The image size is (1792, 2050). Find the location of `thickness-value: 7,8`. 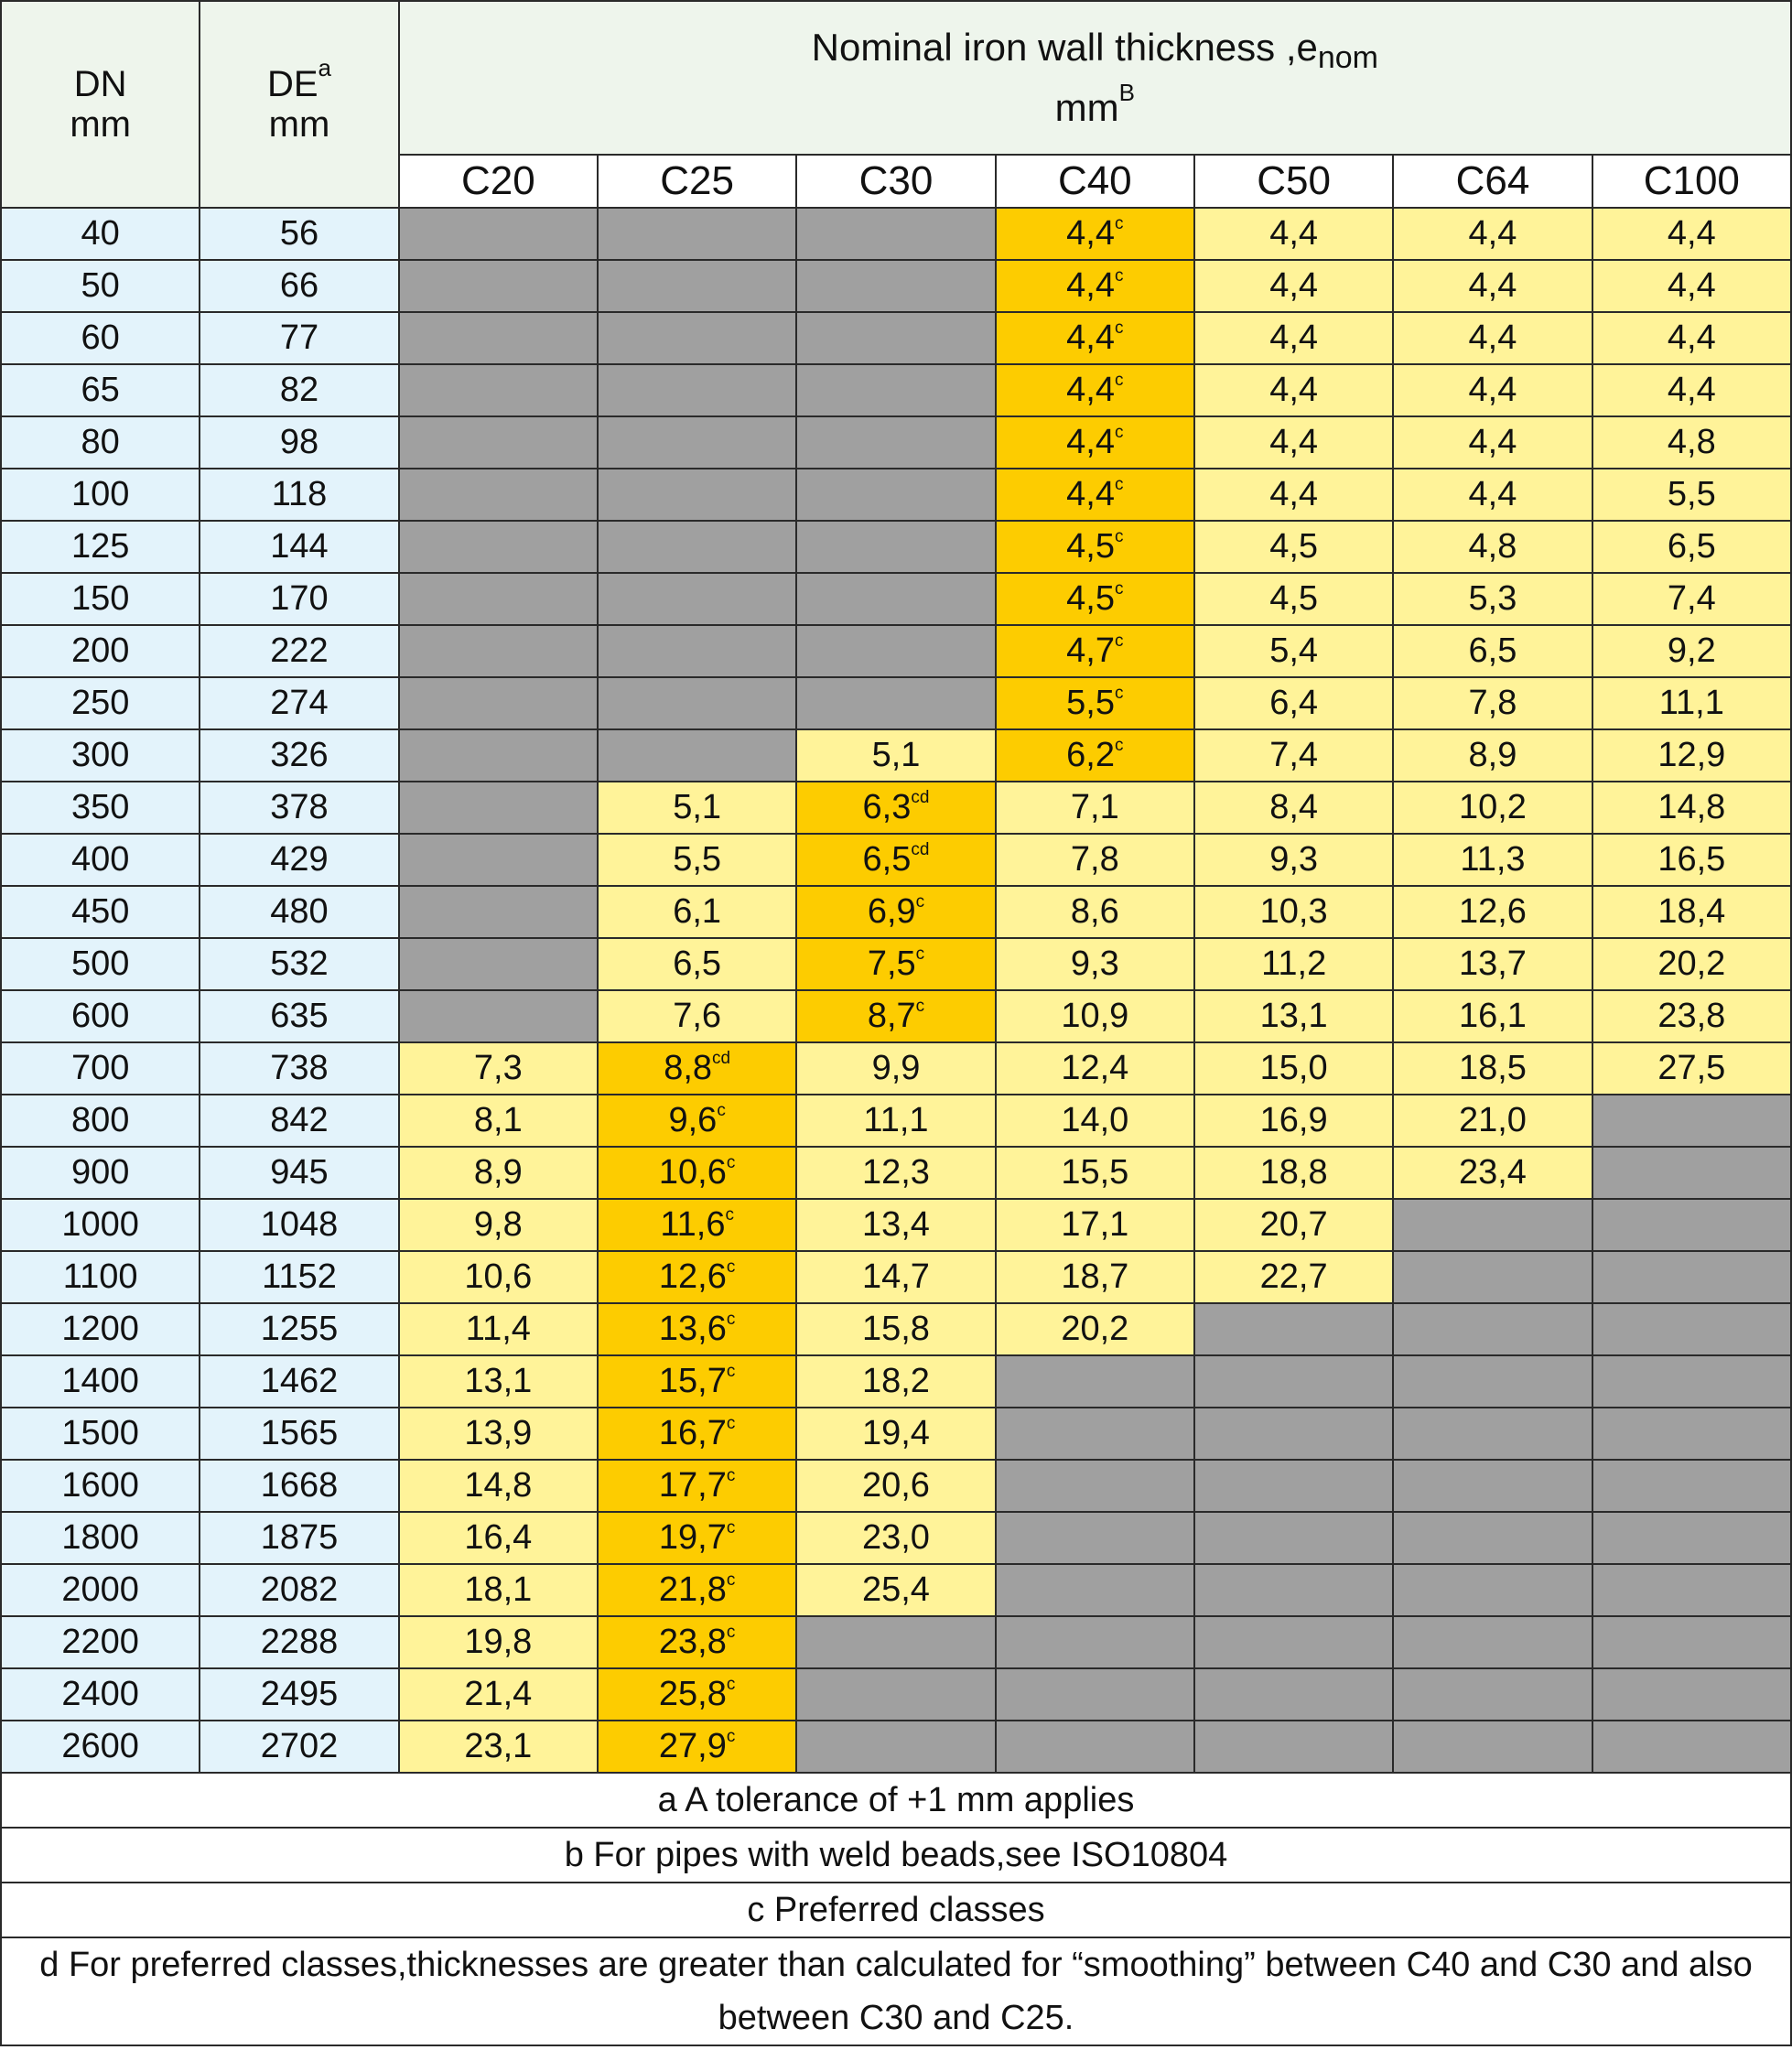

thickness-value: 7,8 is located at coordinates (1492, 703).